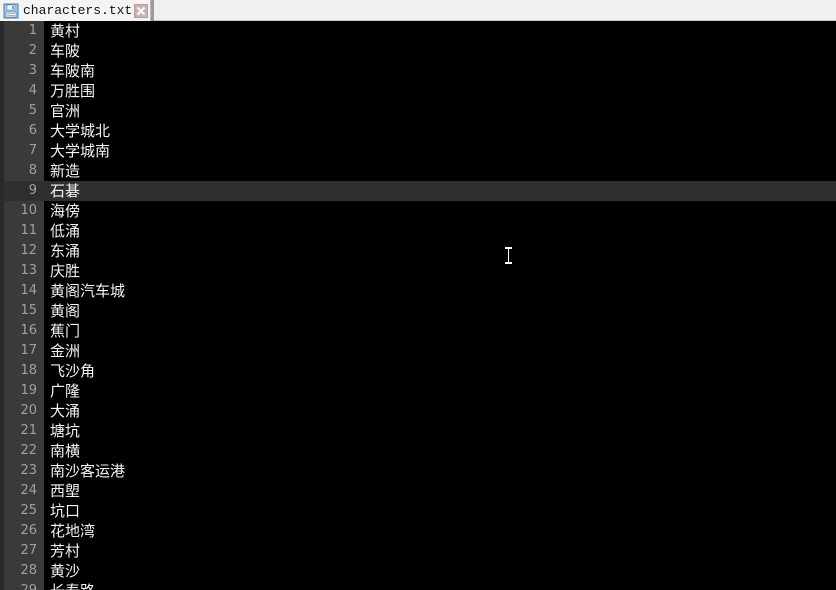 The image size is (836, 590). Describe the element at coordinates (418, 531) in the screenshot. I see `editor-line: 26 花地湾` at that location.